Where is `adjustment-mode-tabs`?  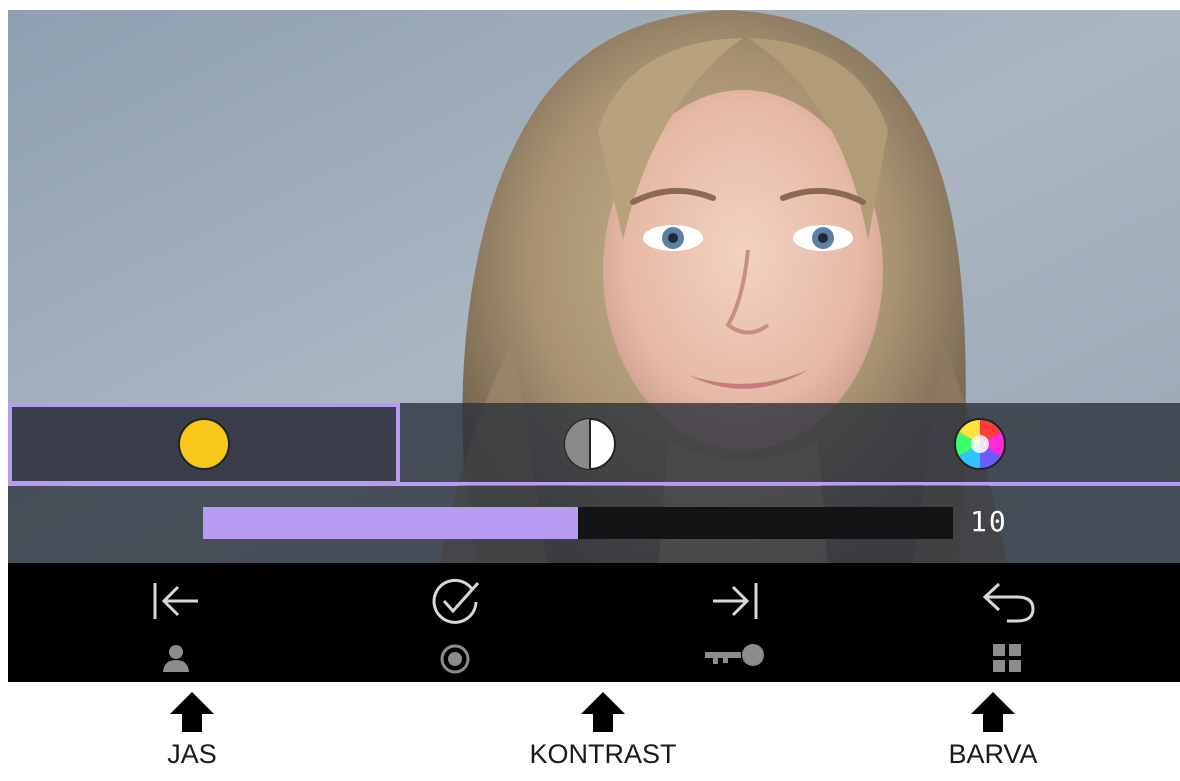
adjustment-mode-tabs is located at coordinates (594, 444).